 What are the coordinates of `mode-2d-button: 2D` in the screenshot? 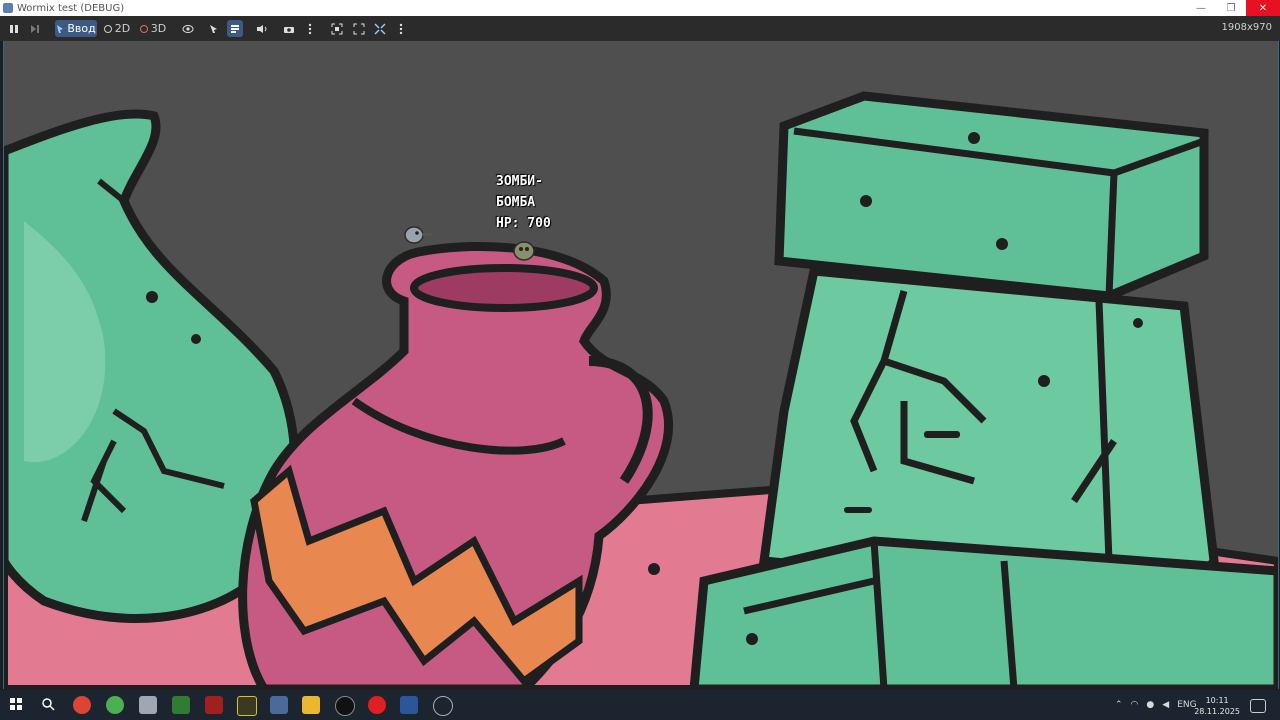 It's located at (117, 28).